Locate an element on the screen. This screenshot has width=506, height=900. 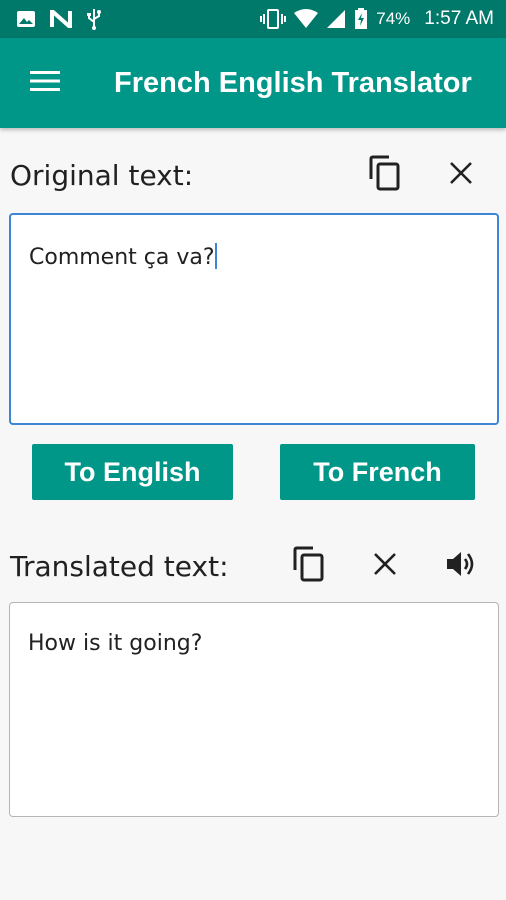
menu-button is located at coordinates (45, 83).